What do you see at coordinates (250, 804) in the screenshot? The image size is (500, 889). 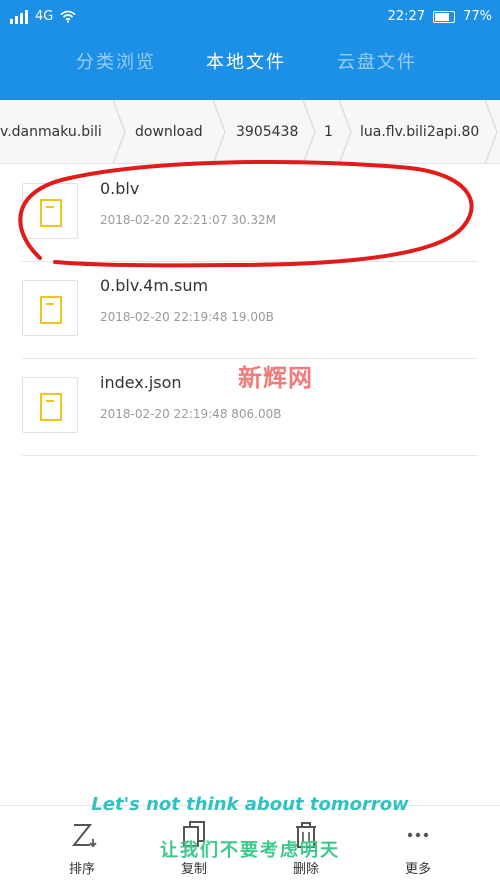 I see `subtitle-english: Let's not think about tomorrow` at bounding box center [250, 804].